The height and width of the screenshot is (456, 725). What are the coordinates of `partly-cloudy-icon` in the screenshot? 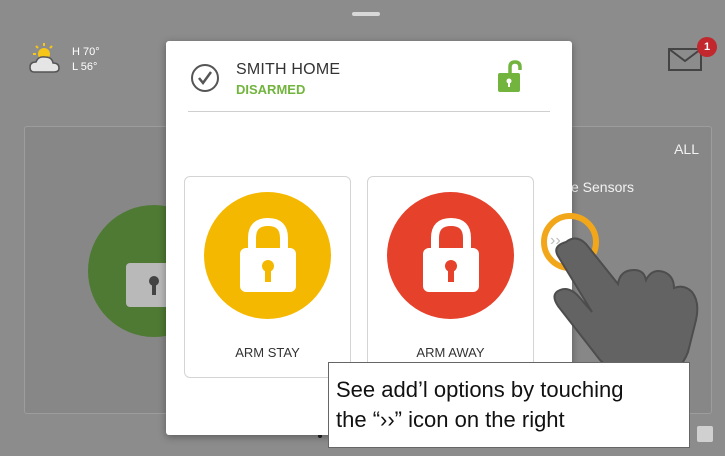 It's located at (44, 58).